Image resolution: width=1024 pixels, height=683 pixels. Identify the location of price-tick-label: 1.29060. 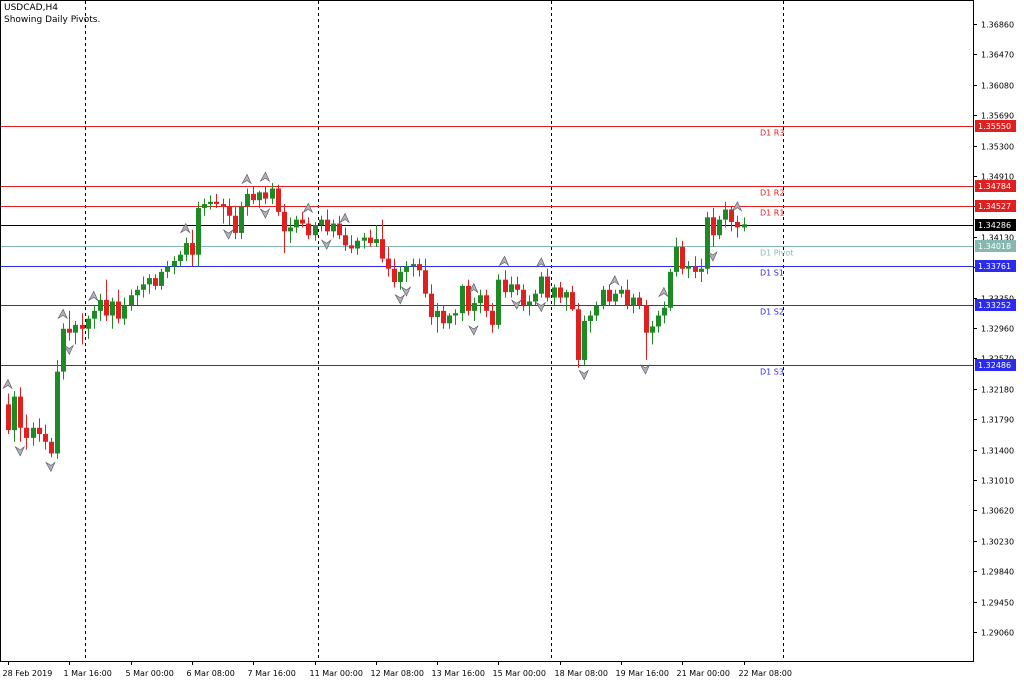
(997, 633).